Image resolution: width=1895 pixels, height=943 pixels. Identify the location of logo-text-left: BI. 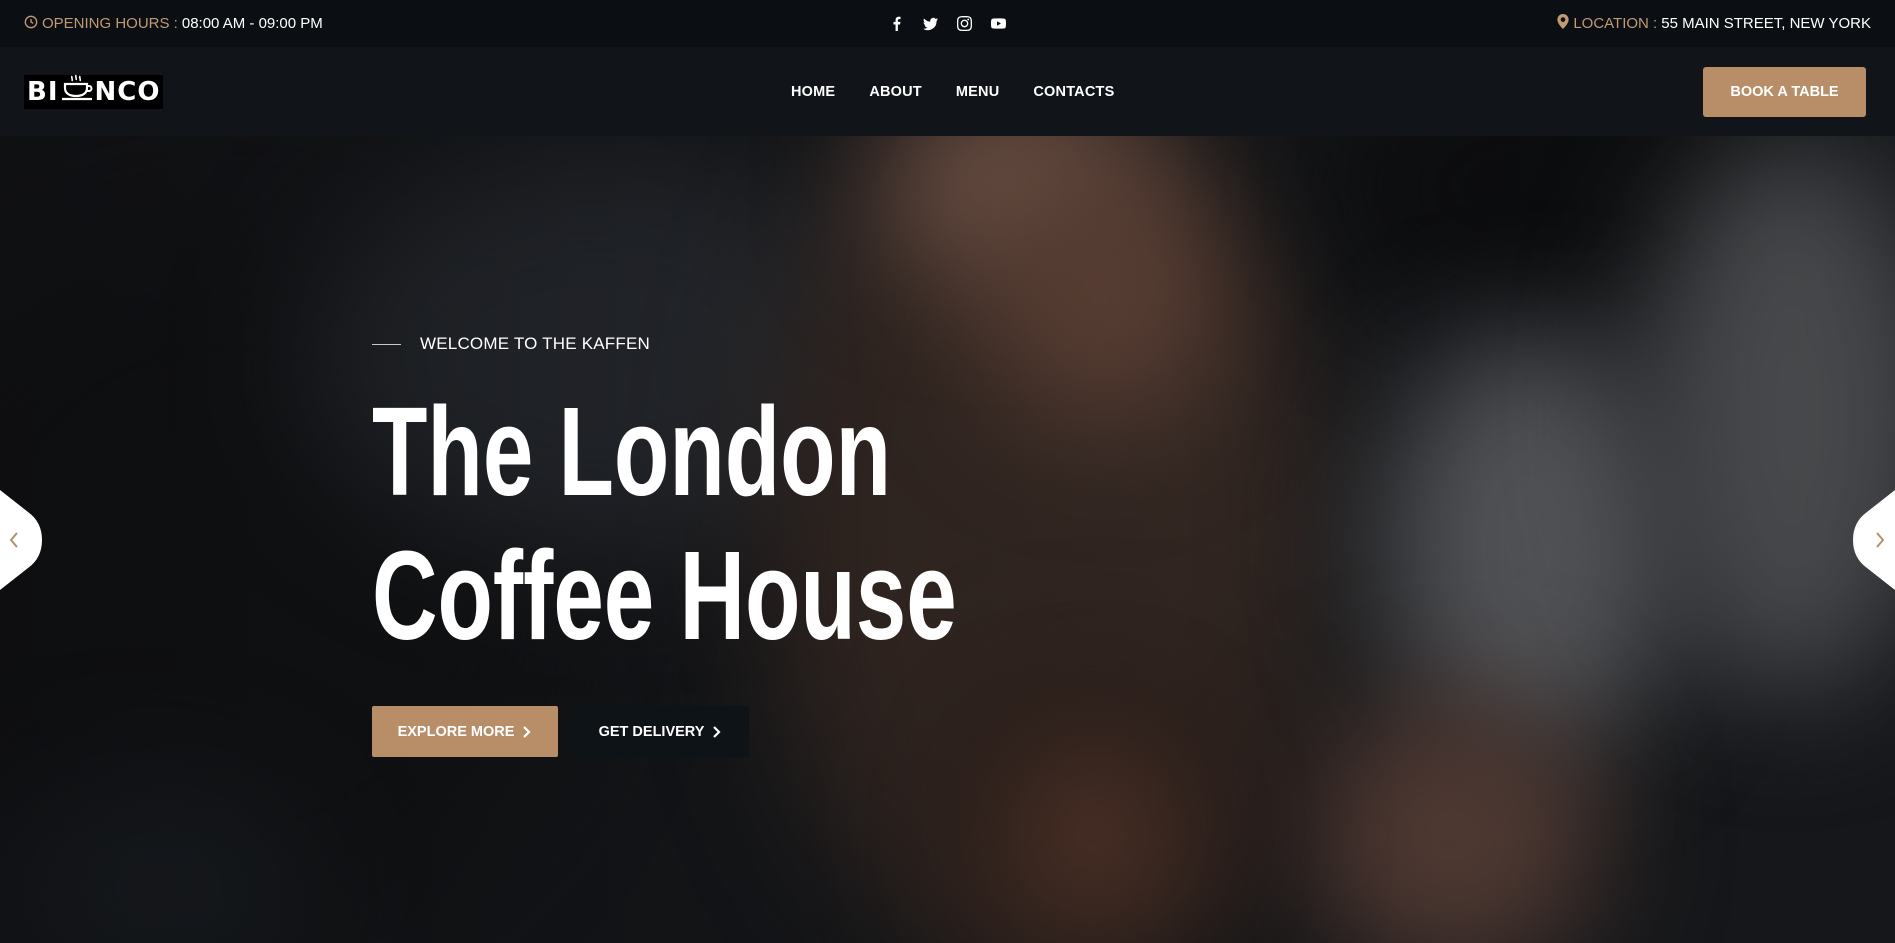
(43, 91).